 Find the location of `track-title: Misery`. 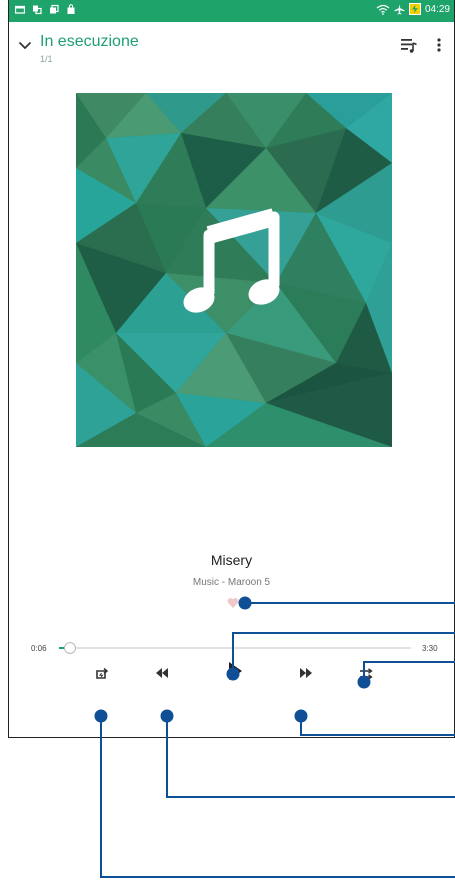

track-title: Misery is located at coordinates (231, 560).